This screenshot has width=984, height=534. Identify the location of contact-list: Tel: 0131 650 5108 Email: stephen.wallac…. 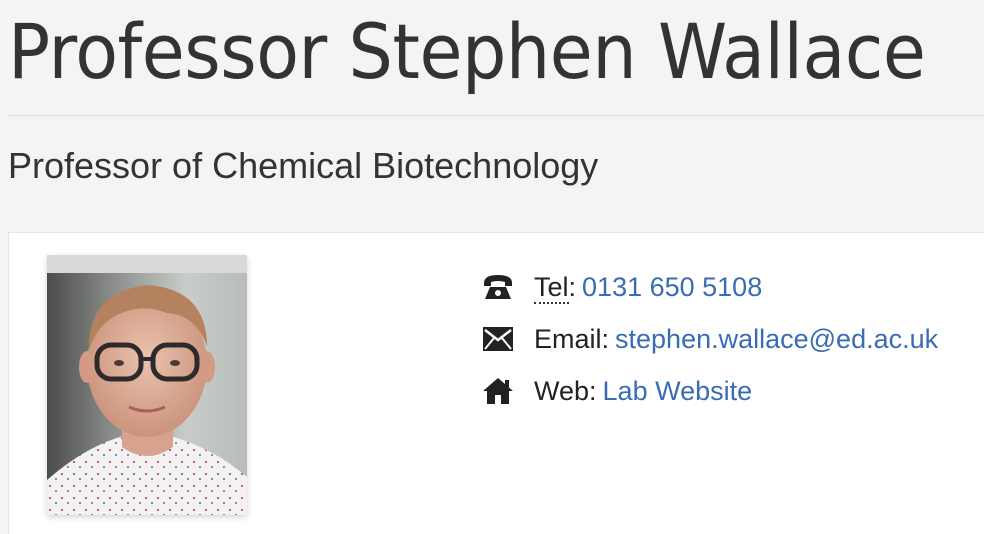
(709, 339).